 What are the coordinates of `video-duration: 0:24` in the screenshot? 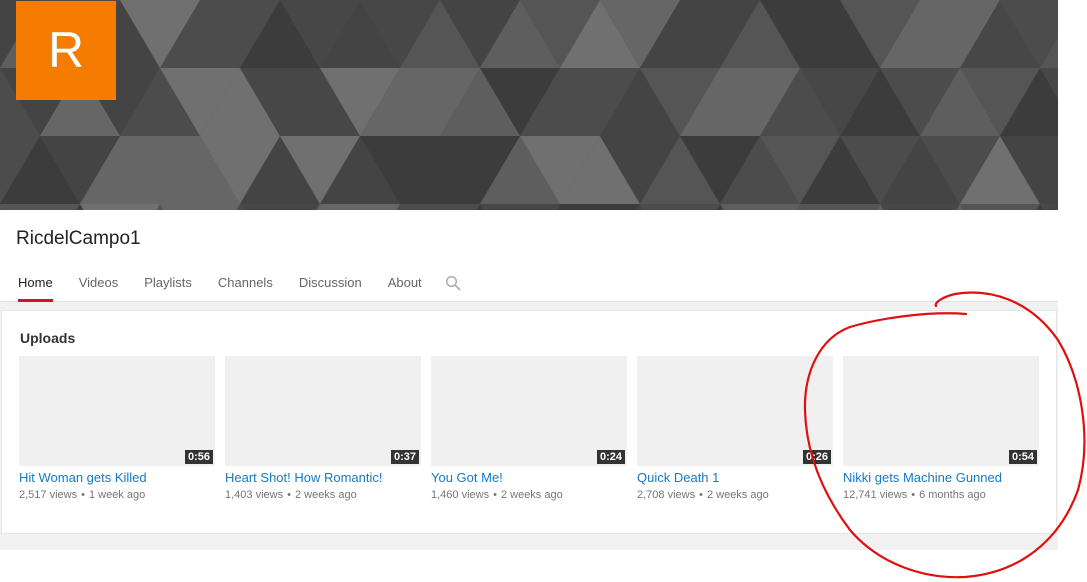 It's located at (610, 457).